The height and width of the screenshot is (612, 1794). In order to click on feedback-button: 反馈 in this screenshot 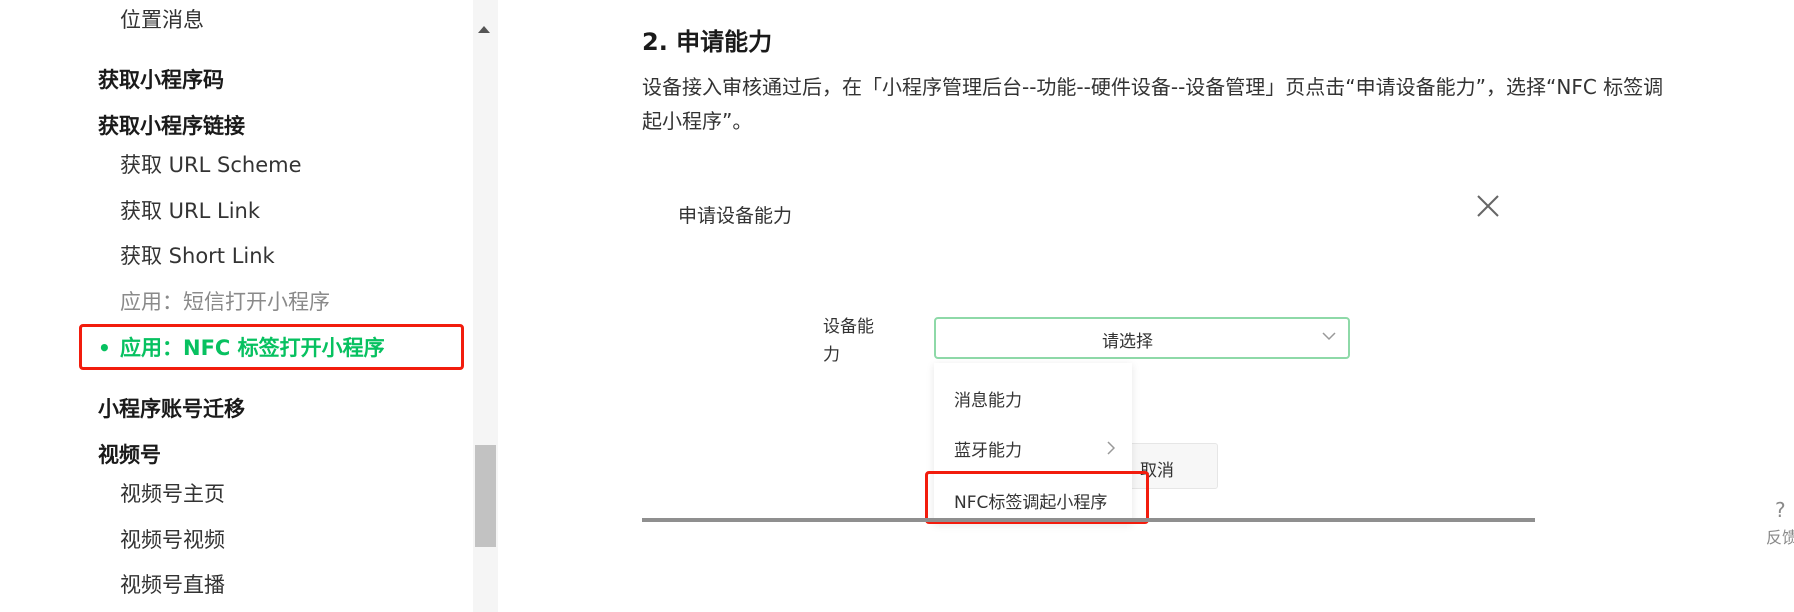, I will do `click(1780, 536)`.